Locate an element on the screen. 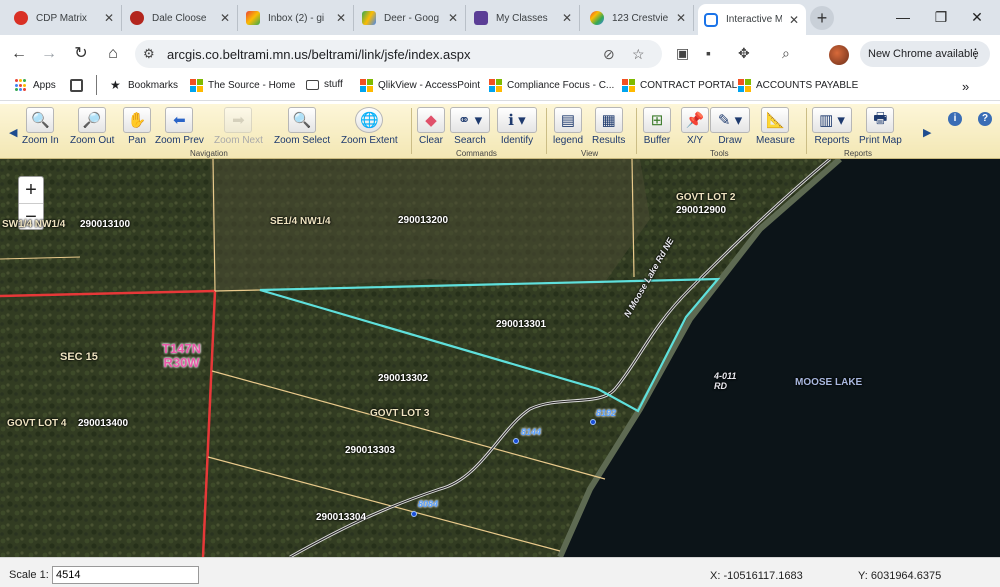 Image resolution: width=1000 pixels, height=587 pixels. kebab-menu-icon: ⋮ is located at coordinates (975, 54).